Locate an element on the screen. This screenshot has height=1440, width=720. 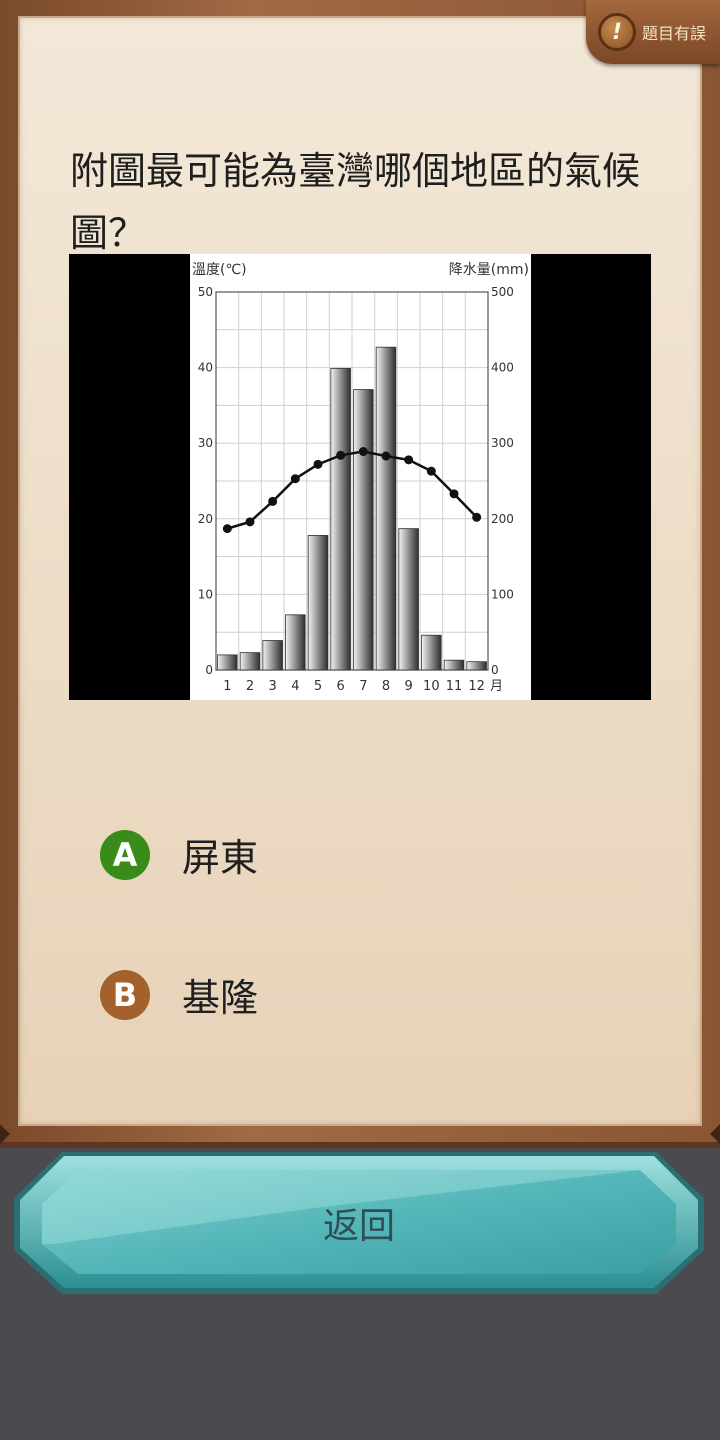
exclamation-icon: ! is located at coordinates (617, 32).